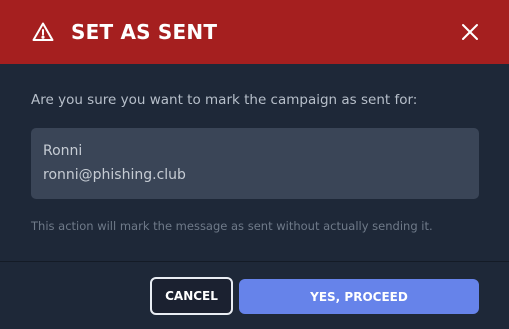 Image resolution: width=509 pixels, height=329 pixels. What do you see at coordinates (63, 151) in the screenshot?
I see `recipient-name: Ronni` at bounding box center [63, 151].